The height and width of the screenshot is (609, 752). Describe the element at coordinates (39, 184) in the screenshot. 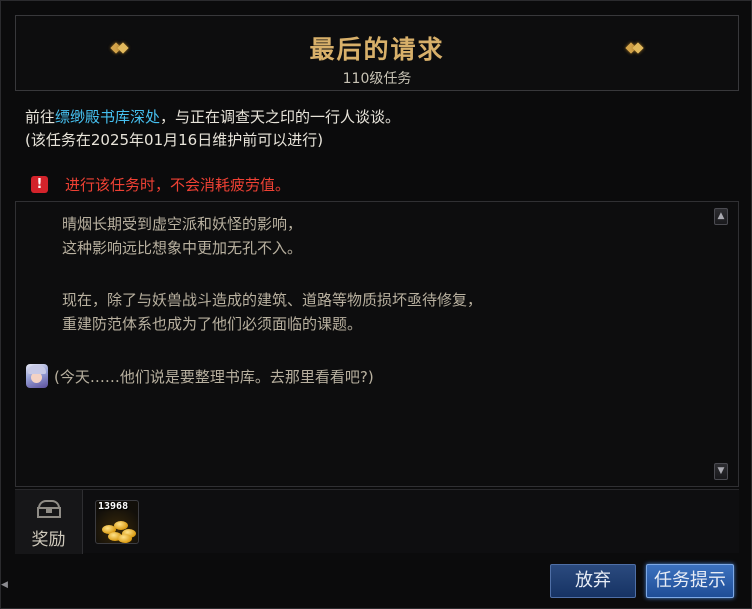

I see `warning-icon: !` at that location.